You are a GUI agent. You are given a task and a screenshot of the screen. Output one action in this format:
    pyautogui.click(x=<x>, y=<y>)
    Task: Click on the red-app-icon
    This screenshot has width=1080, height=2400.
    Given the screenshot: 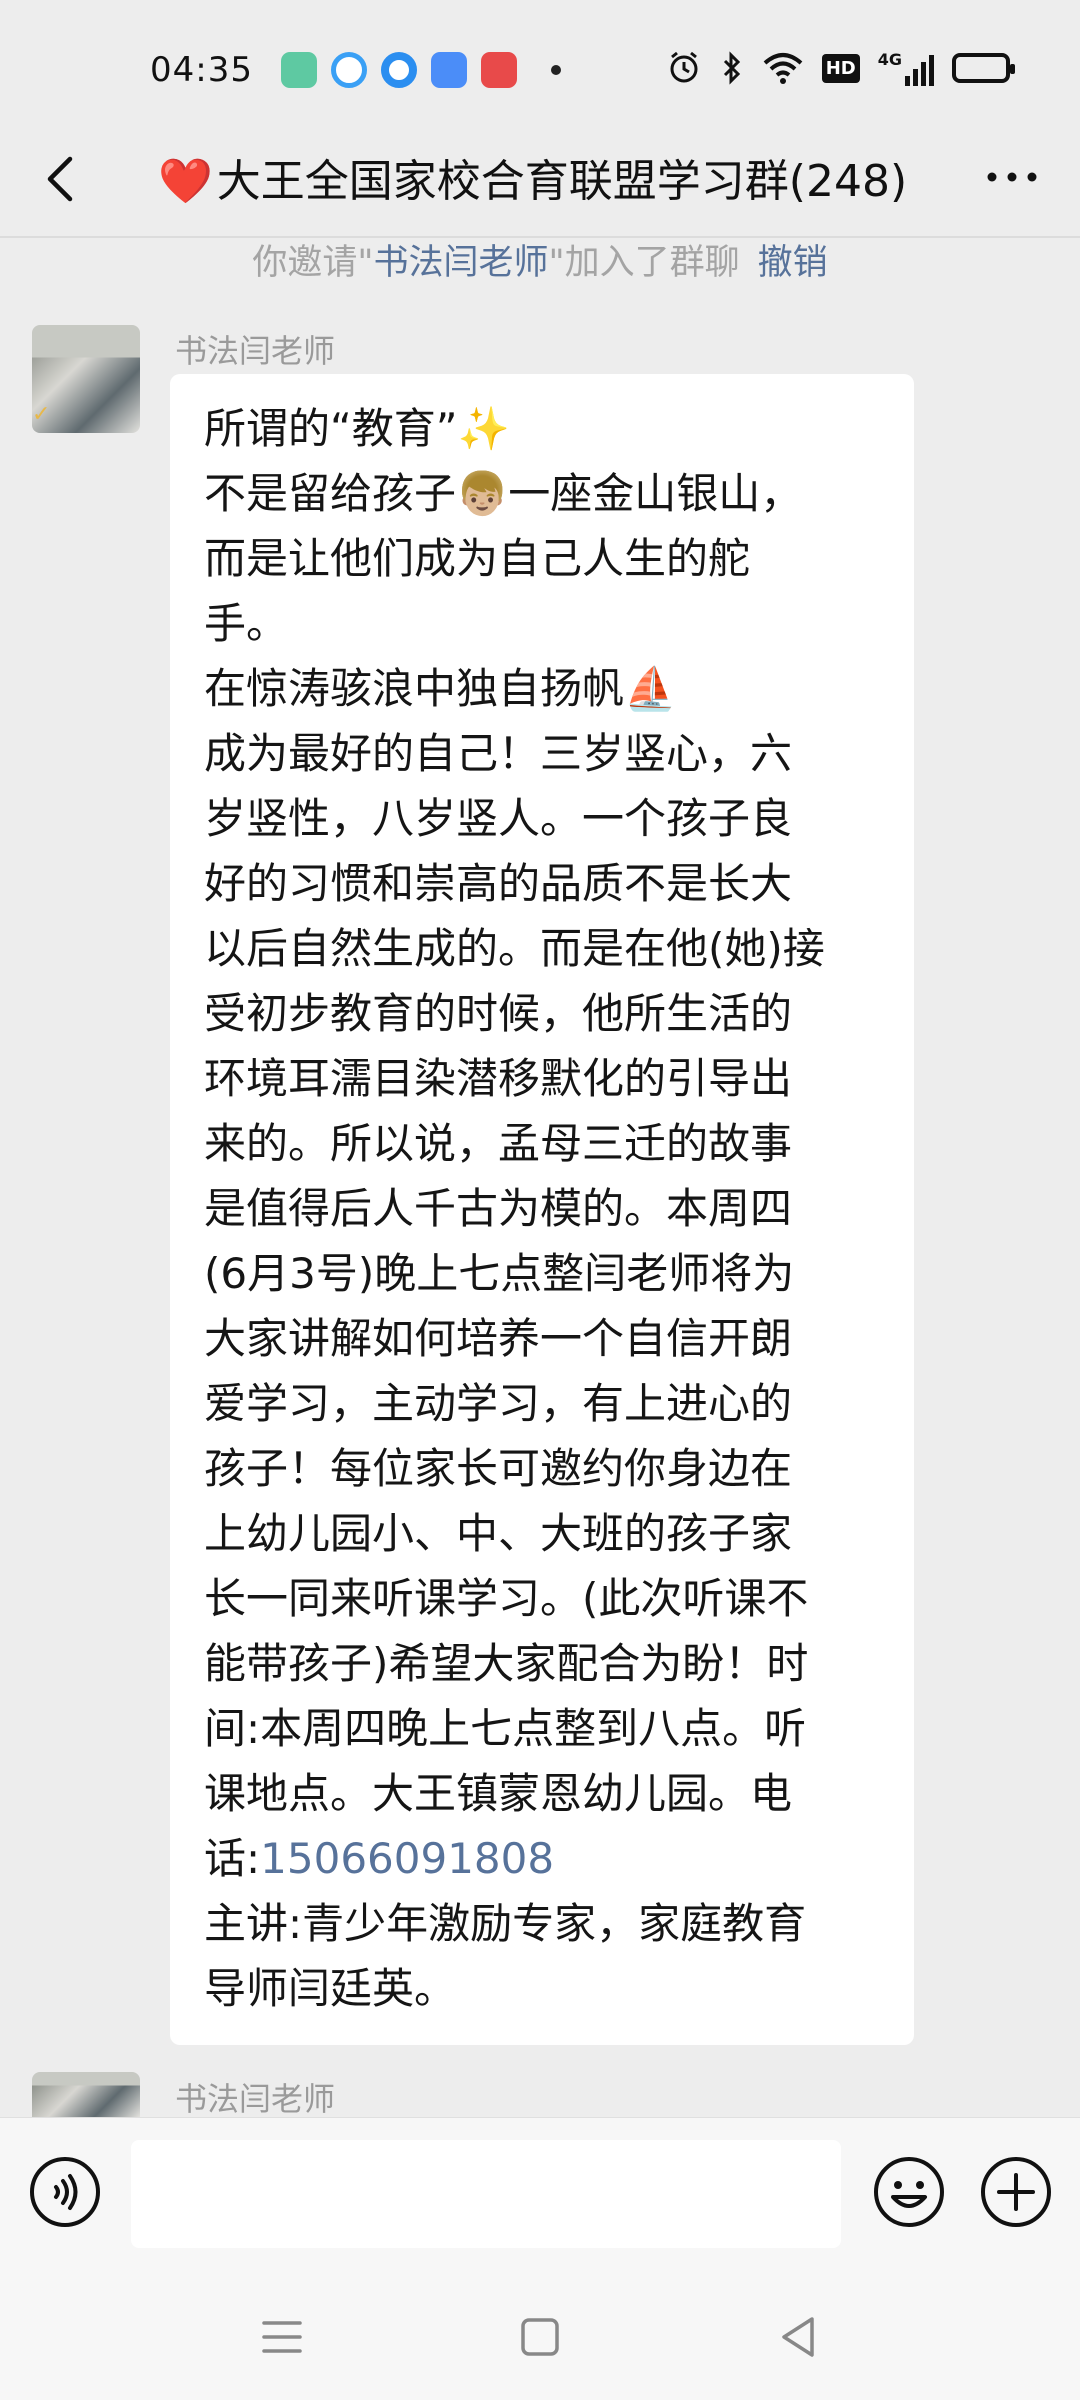 What is the action you would take?
    pyautogui.click(x=498, y=70)
    